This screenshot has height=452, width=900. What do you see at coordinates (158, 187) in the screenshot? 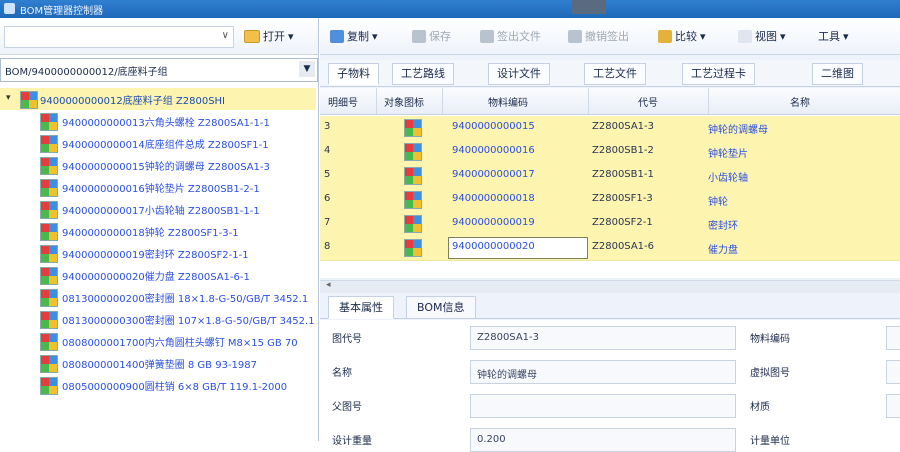
I see `tree-item: 9400000000016钟轮垫片 Z2800SB1-2-1` at bounding box center [158, 187].